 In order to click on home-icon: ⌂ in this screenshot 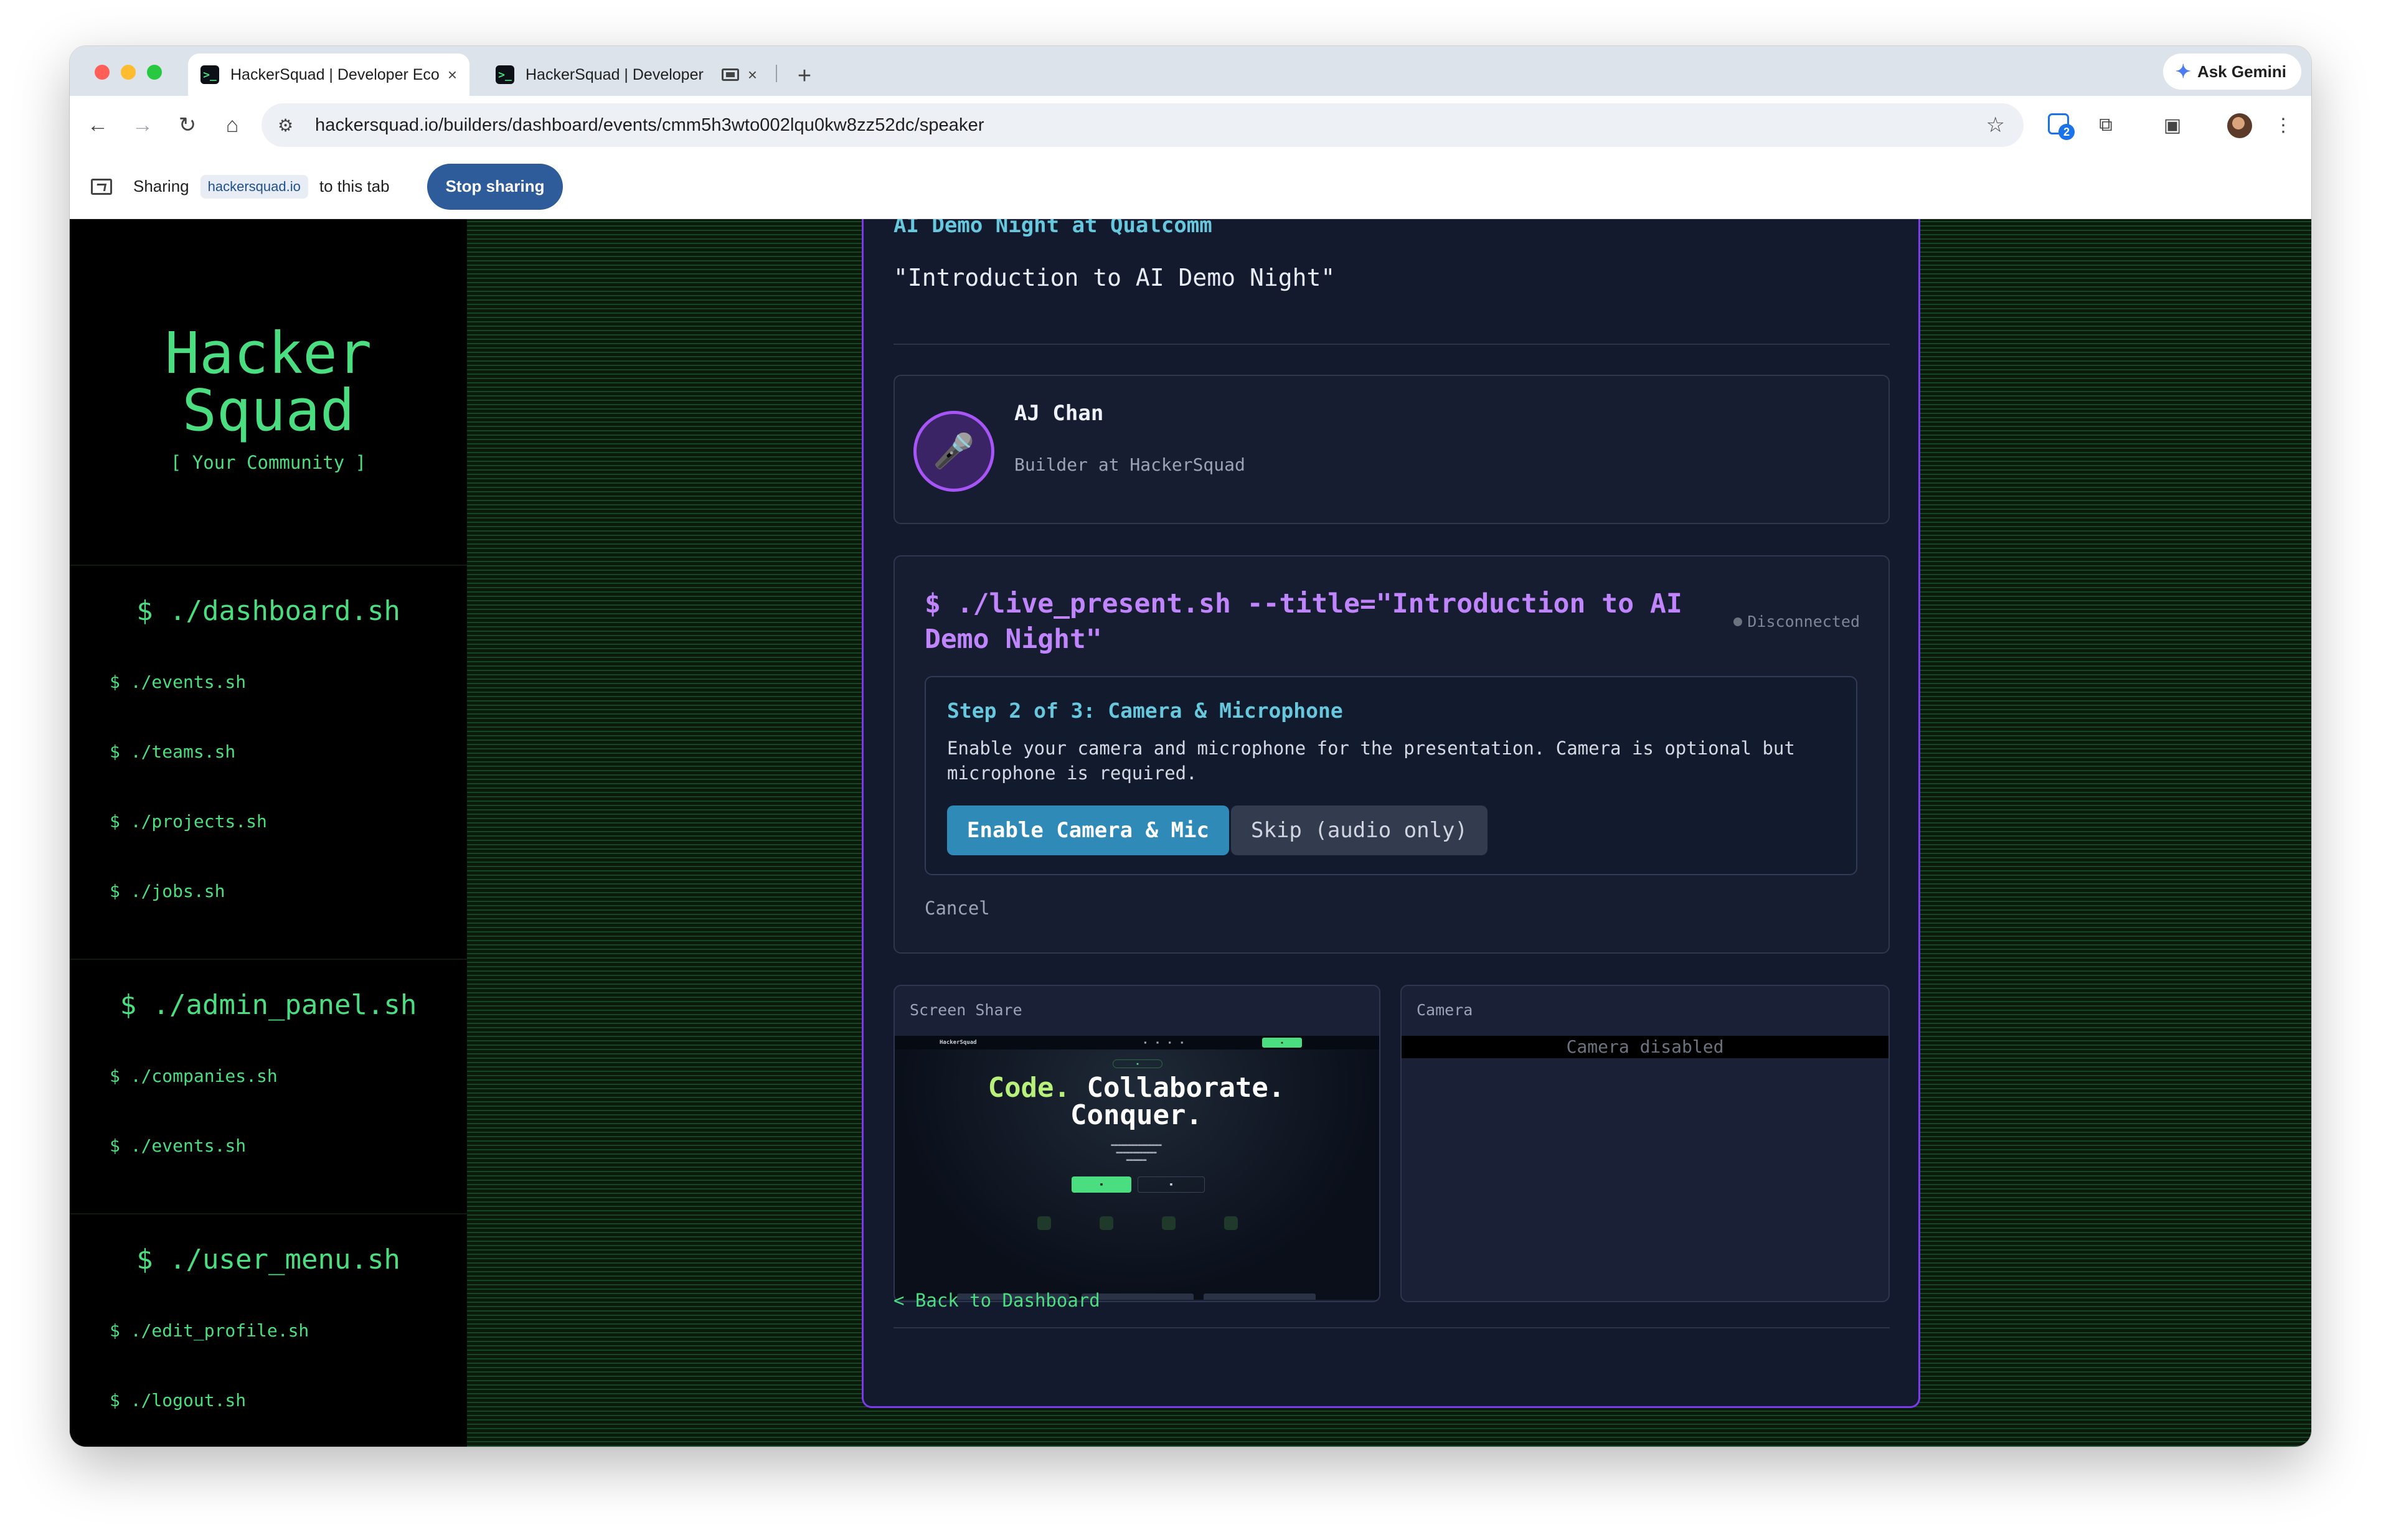, I will do `click(232, 125)`.